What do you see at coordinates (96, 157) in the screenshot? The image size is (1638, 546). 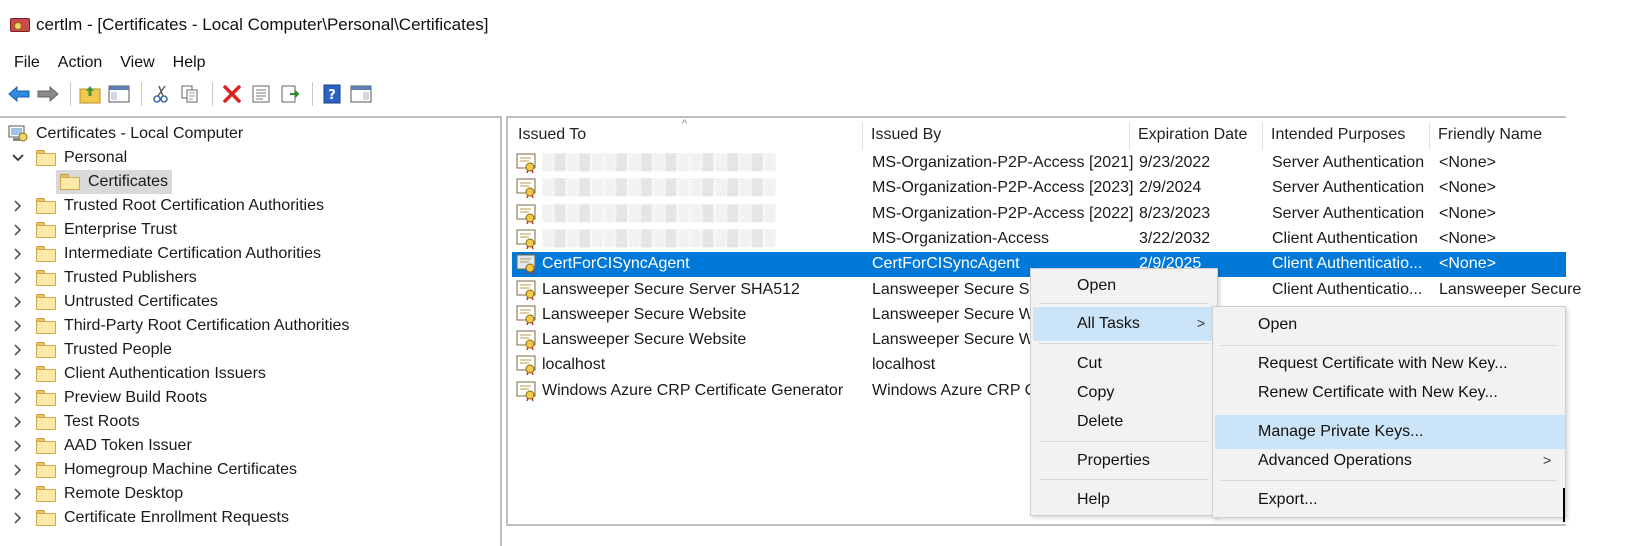 I see `tree-item-label: Personal` at bounding box center [96, 157].